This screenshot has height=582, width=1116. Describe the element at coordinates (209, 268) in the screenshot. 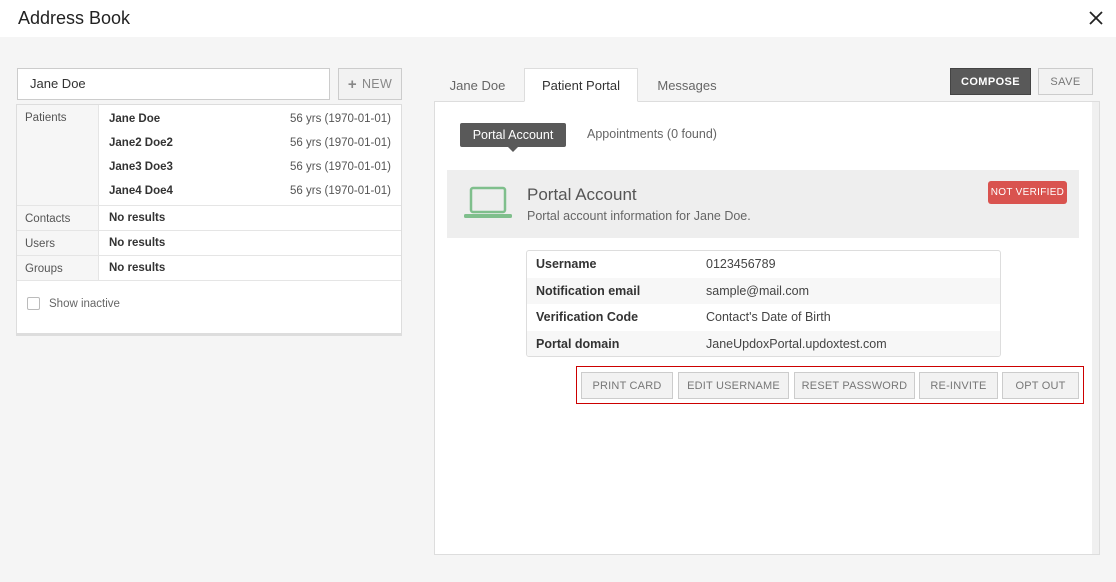

I see `group-groups: Groups No results` at that location.